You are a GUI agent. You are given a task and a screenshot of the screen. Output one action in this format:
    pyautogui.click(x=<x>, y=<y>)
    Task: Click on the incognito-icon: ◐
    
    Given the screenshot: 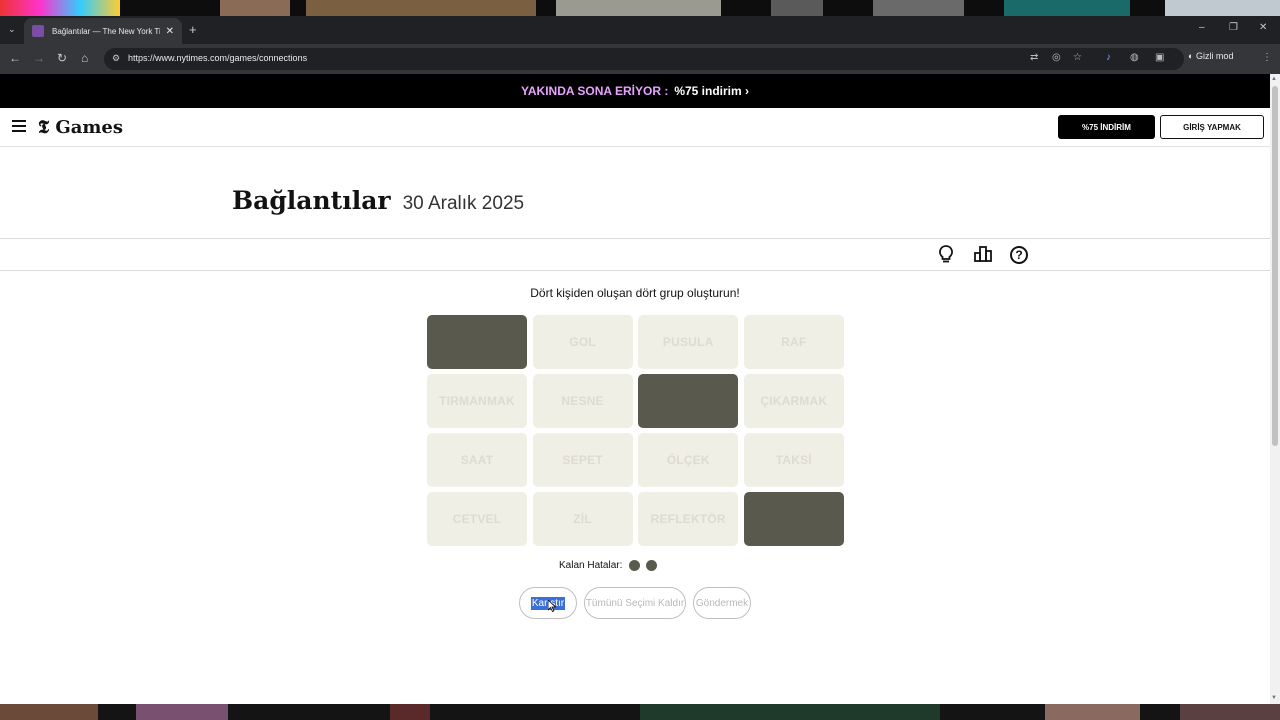 What is the action you would take?
    pyautogui.click(x=1192, y=56)
    